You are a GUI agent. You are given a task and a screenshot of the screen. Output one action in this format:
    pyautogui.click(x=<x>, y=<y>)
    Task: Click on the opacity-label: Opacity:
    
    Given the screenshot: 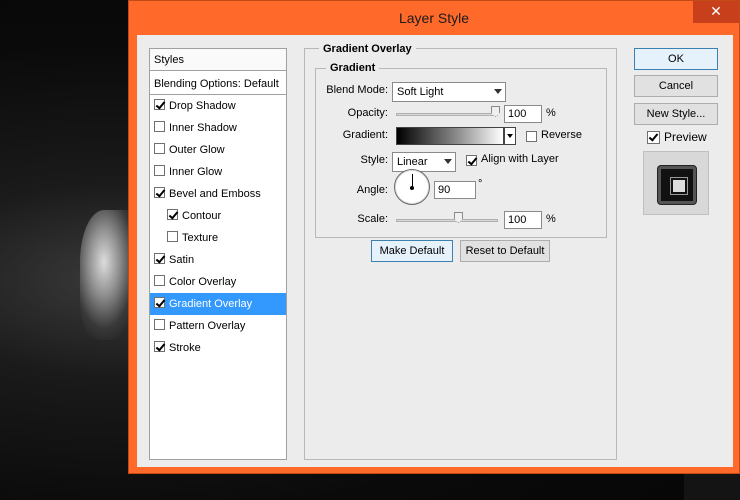 What is the action you would take?
    pyautogui.click(x=367, y=113)
    